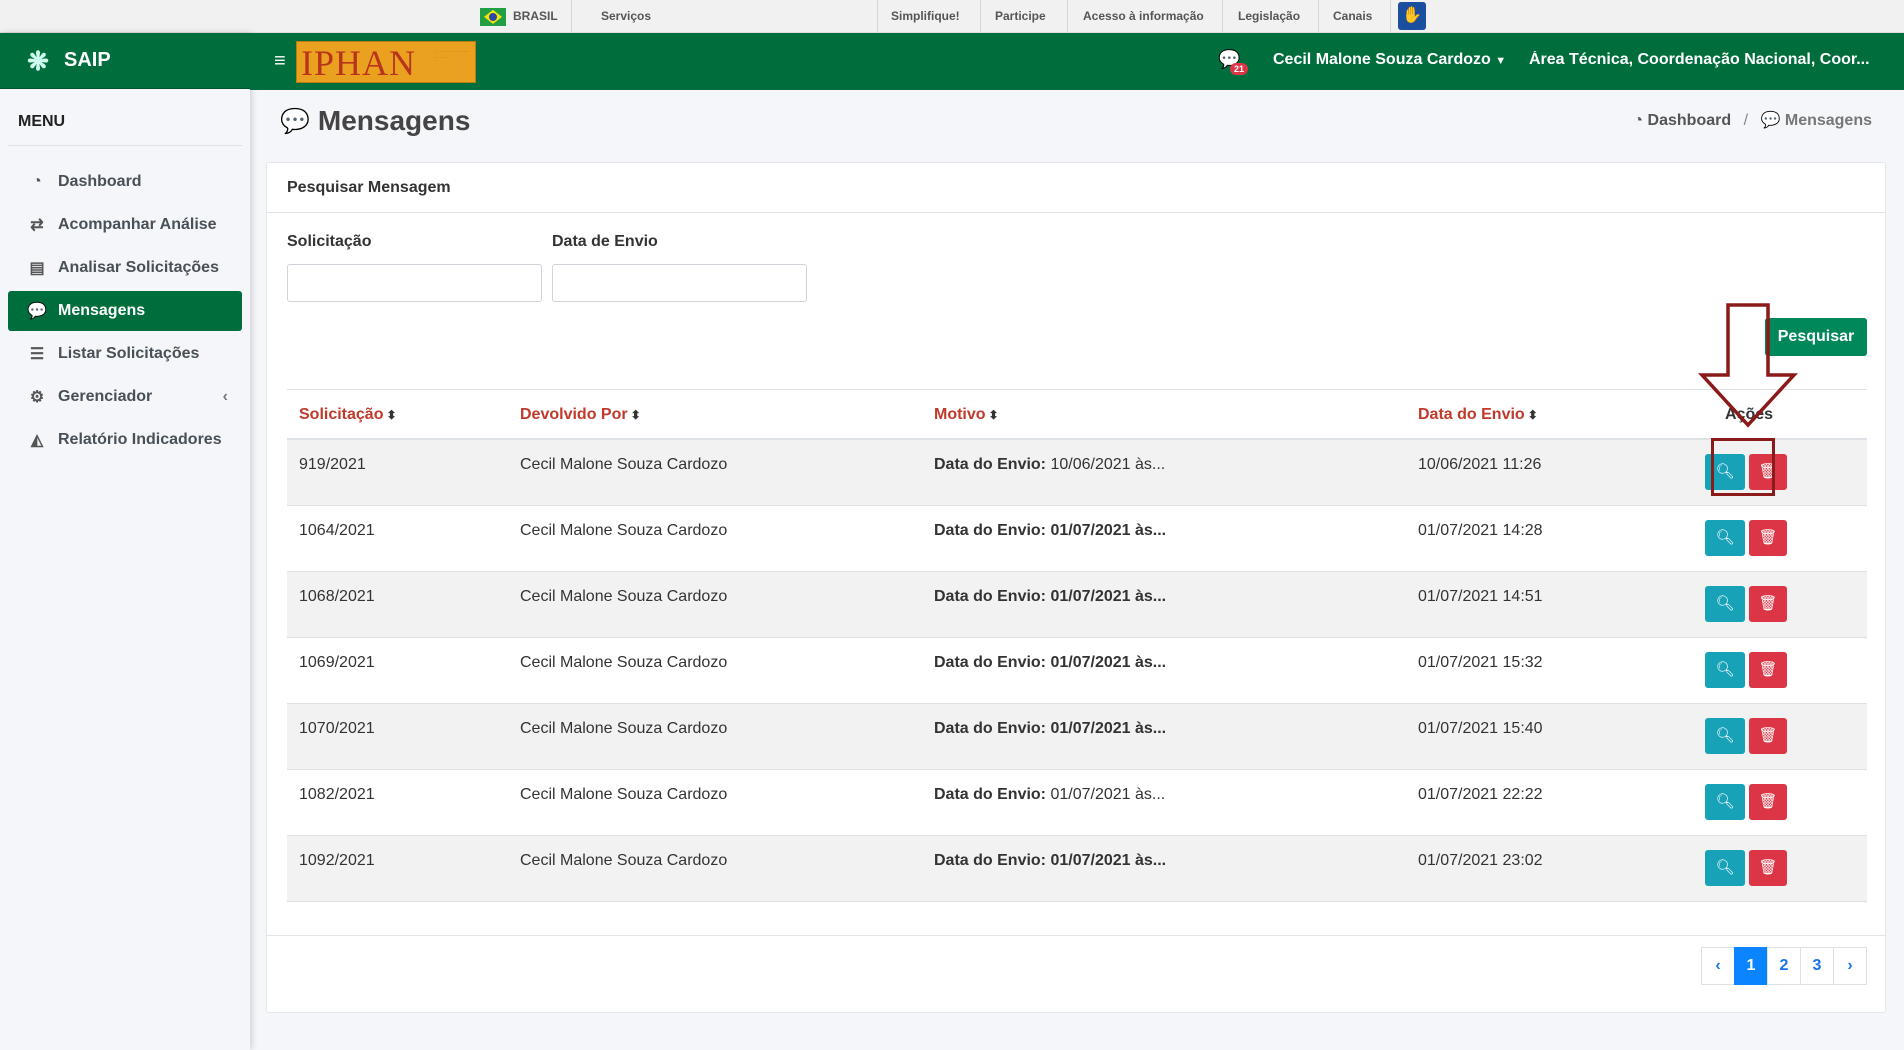  Describe the element at coordinates (1690, 120) in the screenshot. I see `breadcrumb-dashboard: Dashboard` at that location.